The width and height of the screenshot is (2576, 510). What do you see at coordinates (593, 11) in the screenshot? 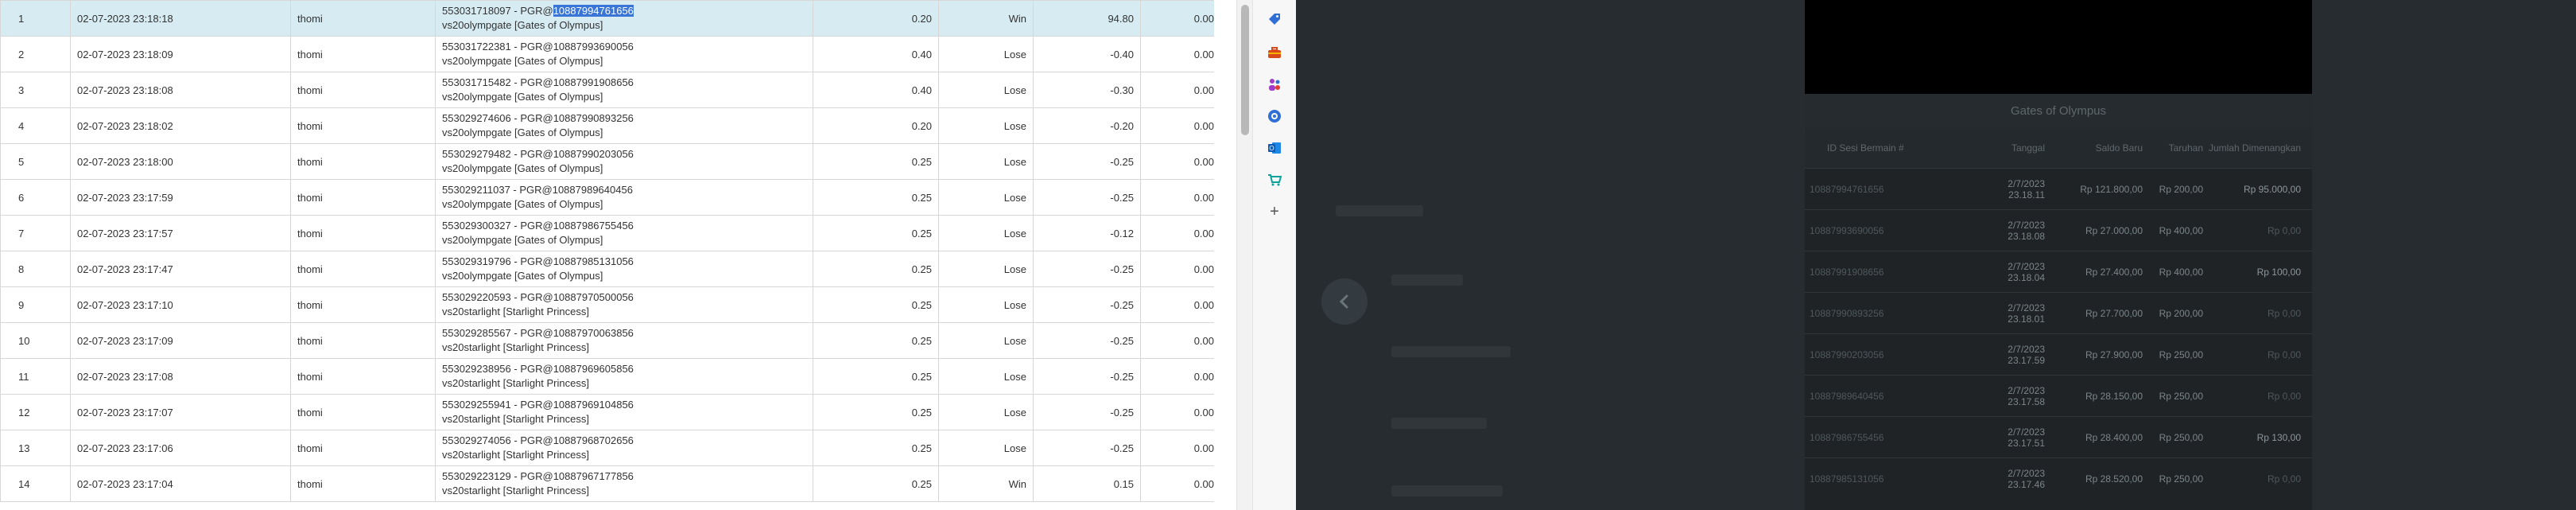
I see `game-round-id: 10887994761656` at bounding box center [593, 11].